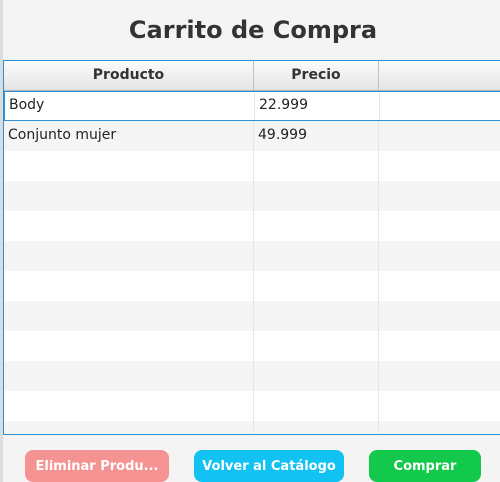 The height and width of the screenshot is (482, 500). What do you see at coordinates (129, 75) in the screenshot?
I see `column-header-producto: Producto` at bounding box center [129, 75].